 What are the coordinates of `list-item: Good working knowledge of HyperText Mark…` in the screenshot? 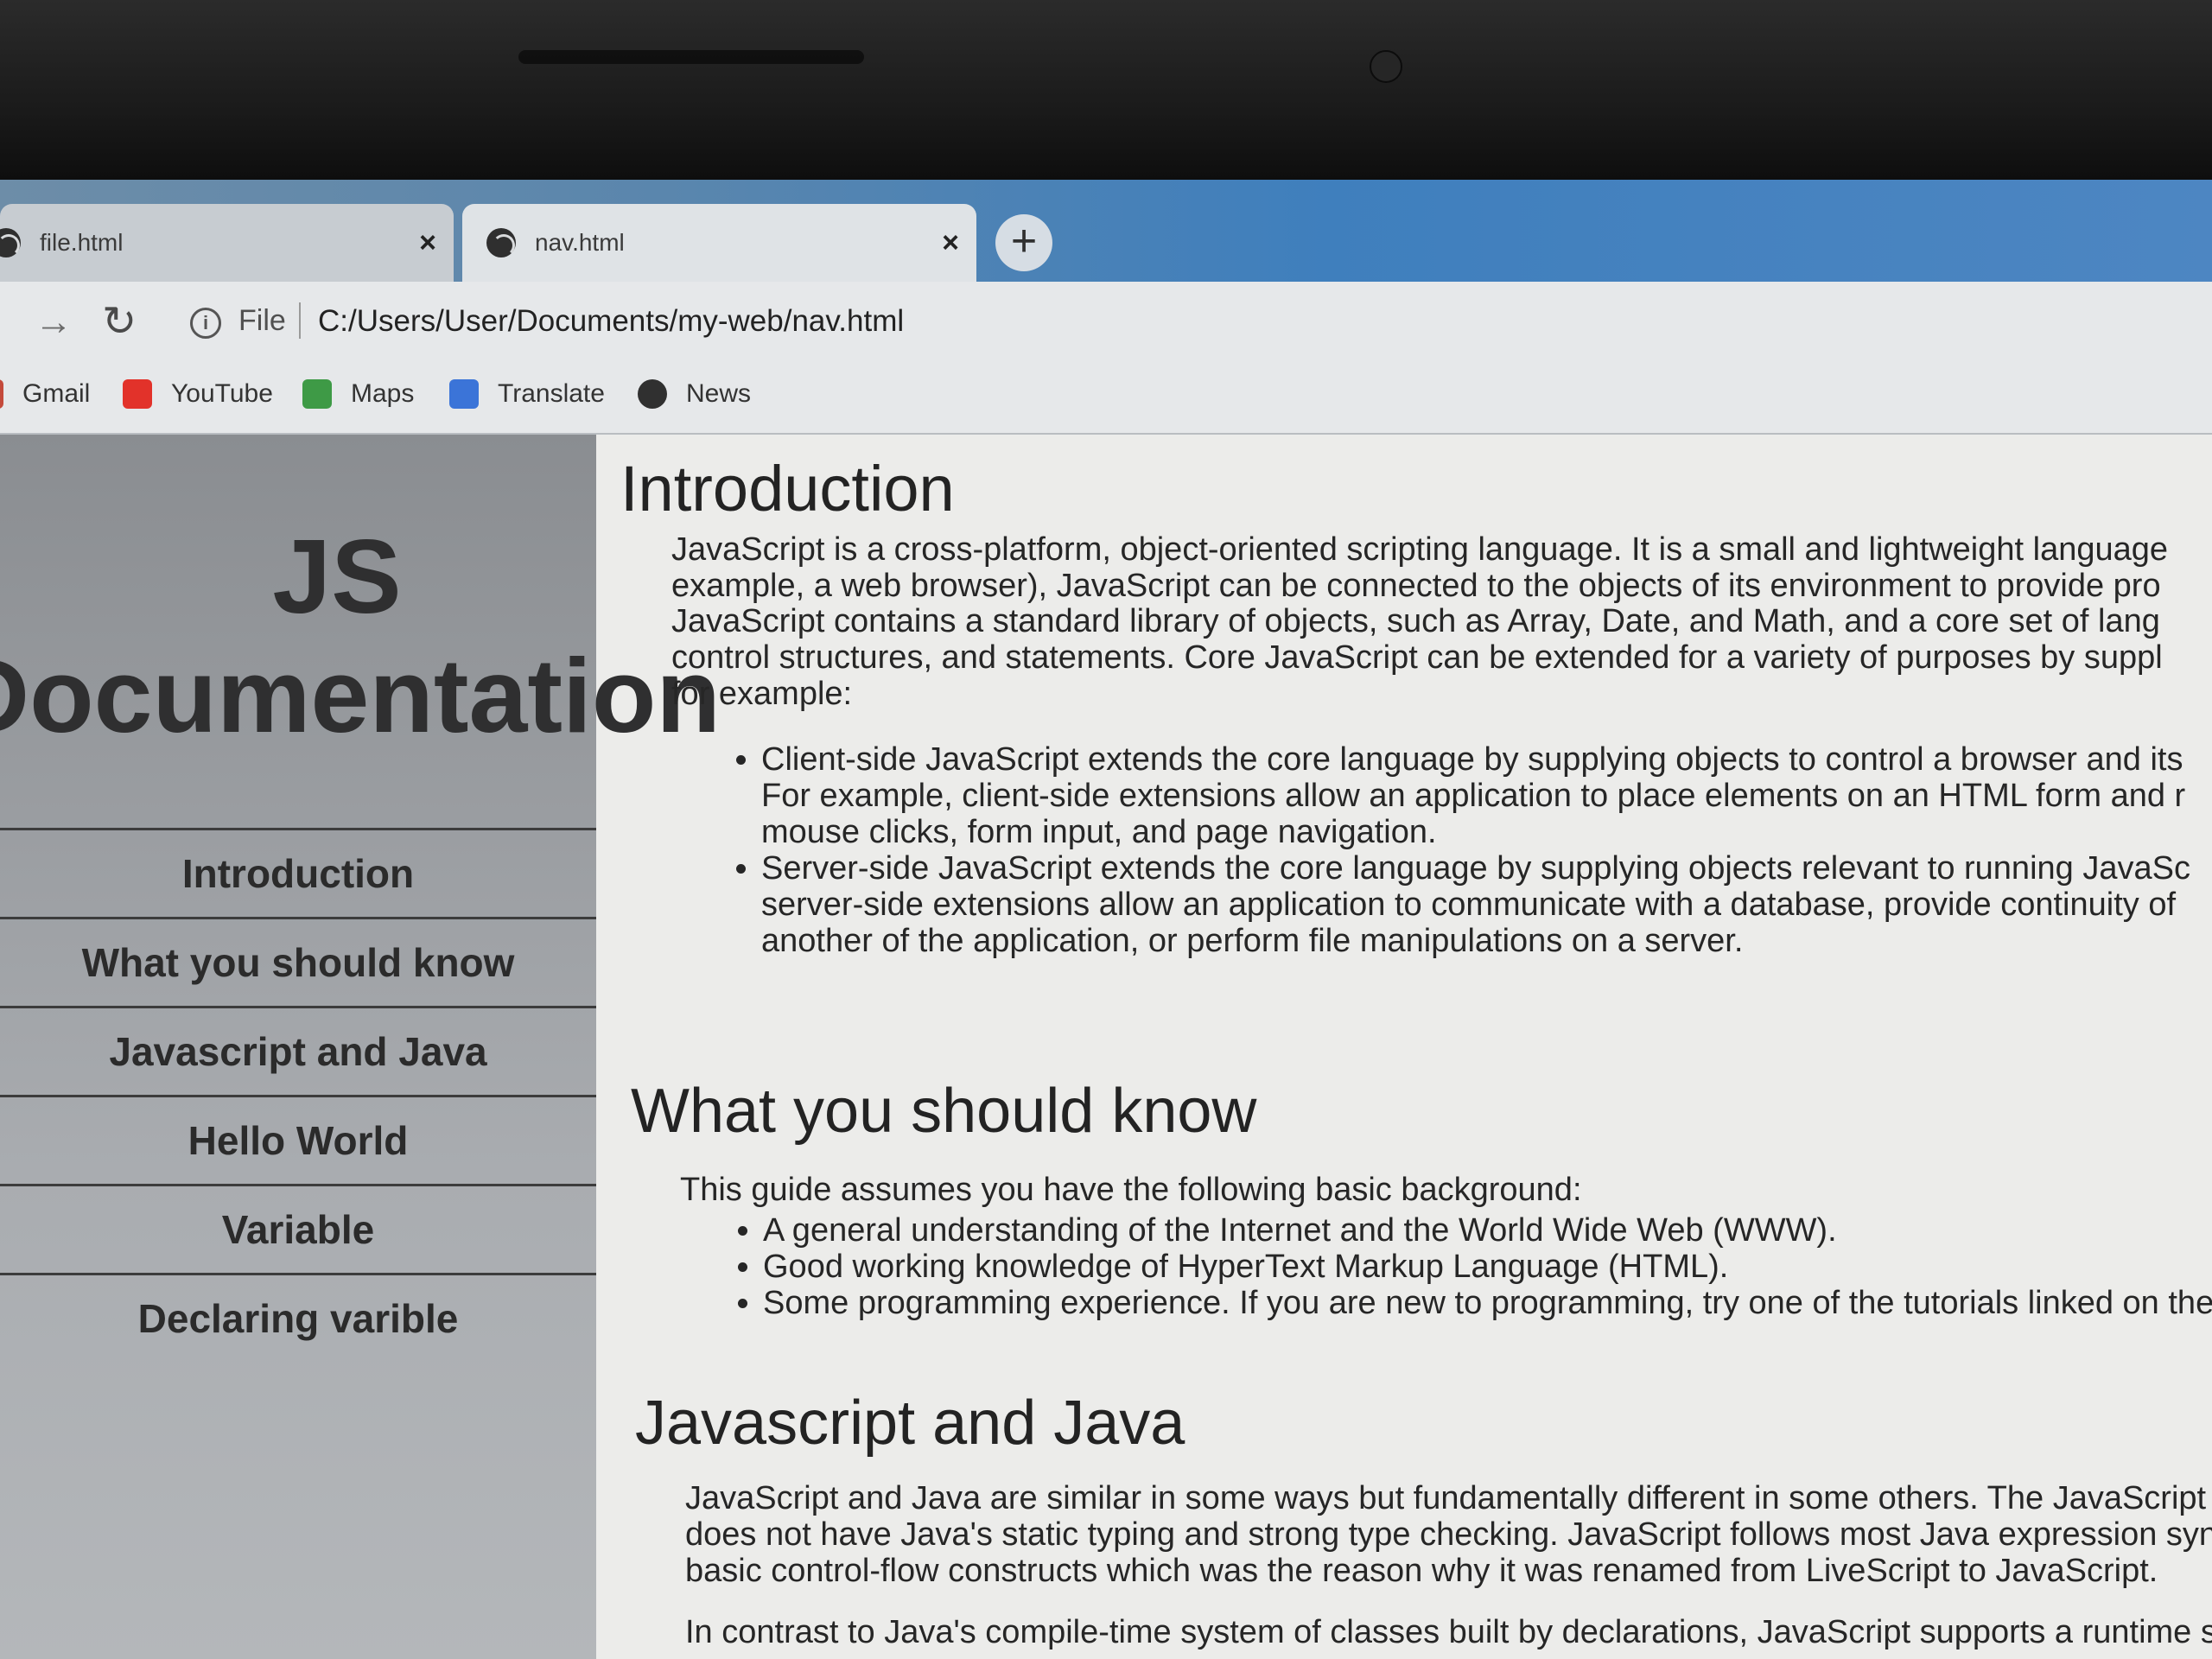 It's located at (1487, 1267).